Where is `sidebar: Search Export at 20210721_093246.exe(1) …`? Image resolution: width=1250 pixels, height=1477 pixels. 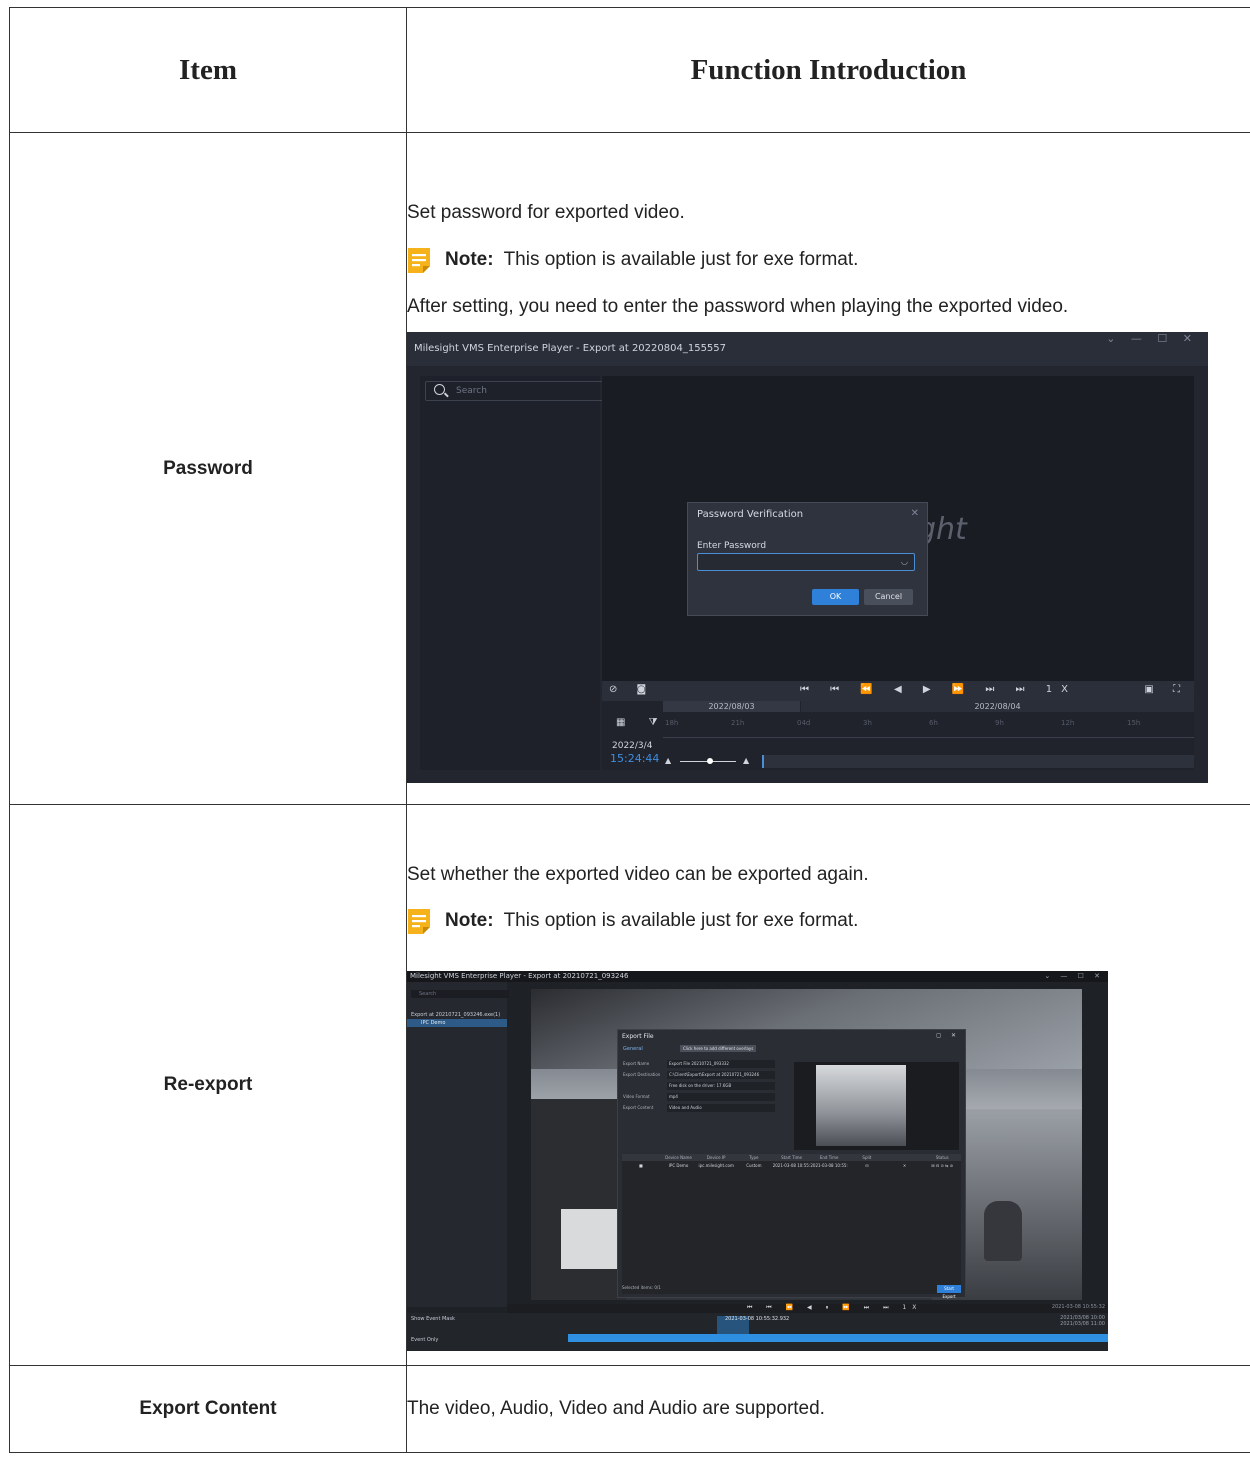 sidebar: Search Export at 20210721_093246.exe(1) … is located at coordinates (458, 1144).